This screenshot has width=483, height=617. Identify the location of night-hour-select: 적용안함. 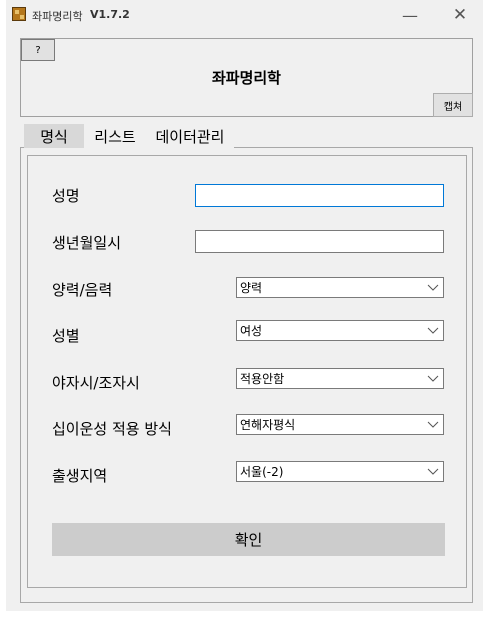
(340, 378).